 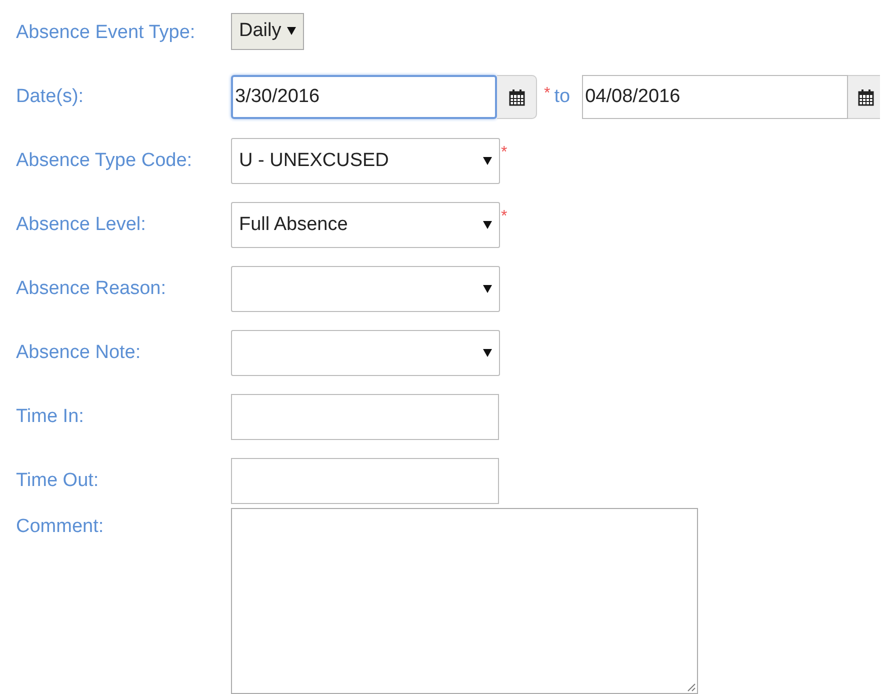 What do you see at coordinates (50, 417) in the screenshot?
I see `field-label: Time In:` at bounding box center [50, 417].